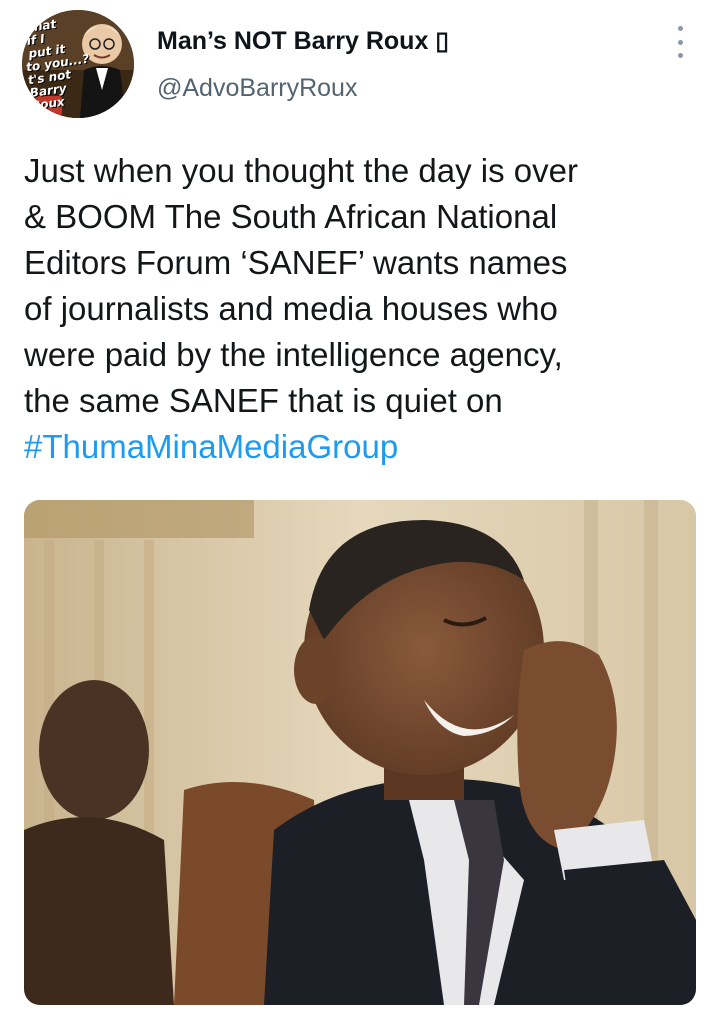  Describe the element at coordinates (301, 170) in the screenshot. I see `tweet-line: Just when you thought the day is over` at that location.